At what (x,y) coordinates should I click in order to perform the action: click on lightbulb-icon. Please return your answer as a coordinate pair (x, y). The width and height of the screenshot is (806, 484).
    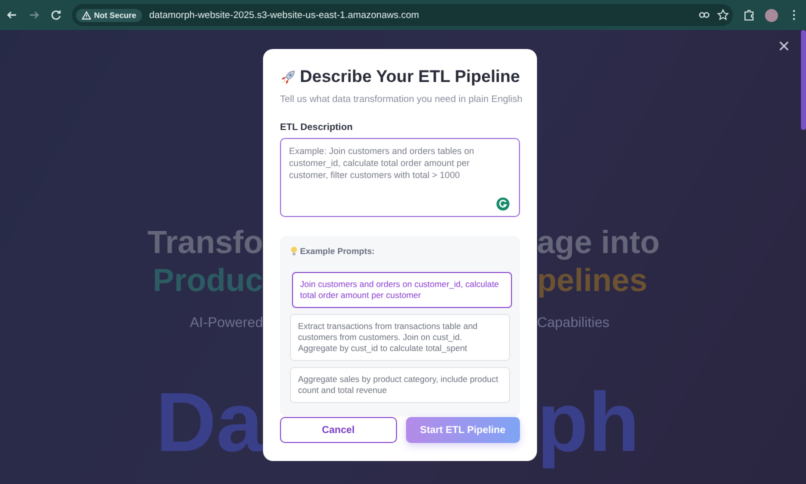
    Looking at the image, I should click on (294, 251).